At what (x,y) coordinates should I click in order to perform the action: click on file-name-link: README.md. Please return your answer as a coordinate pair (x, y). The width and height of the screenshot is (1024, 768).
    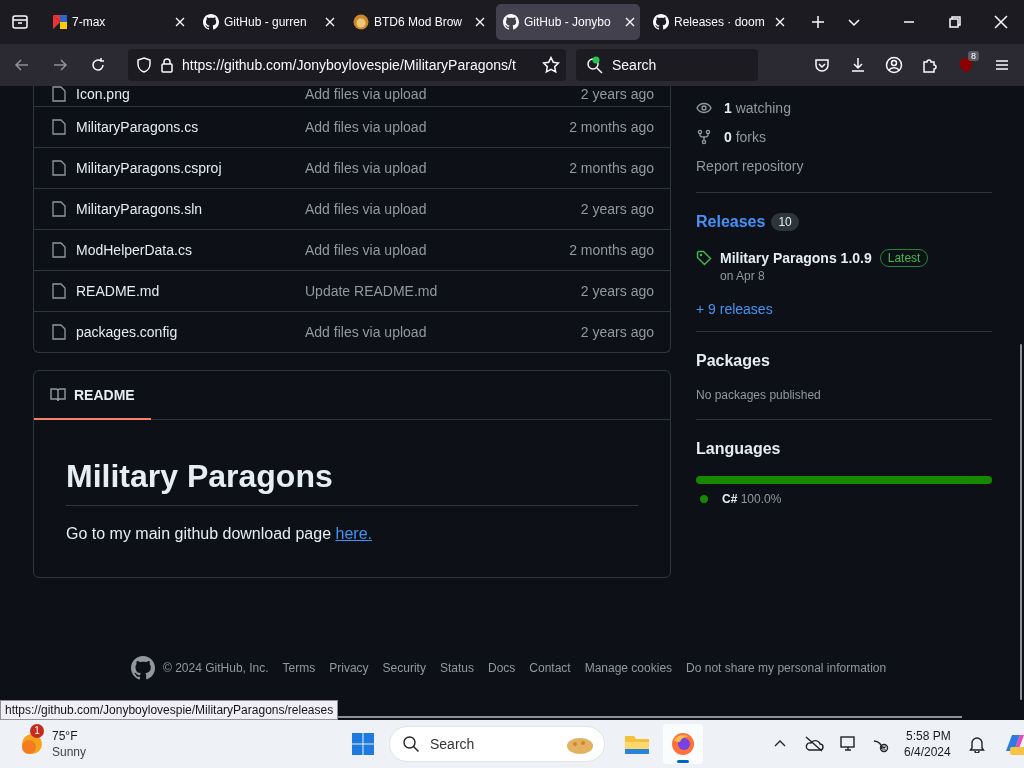
    Looking at the image, I should click on (190, 291).